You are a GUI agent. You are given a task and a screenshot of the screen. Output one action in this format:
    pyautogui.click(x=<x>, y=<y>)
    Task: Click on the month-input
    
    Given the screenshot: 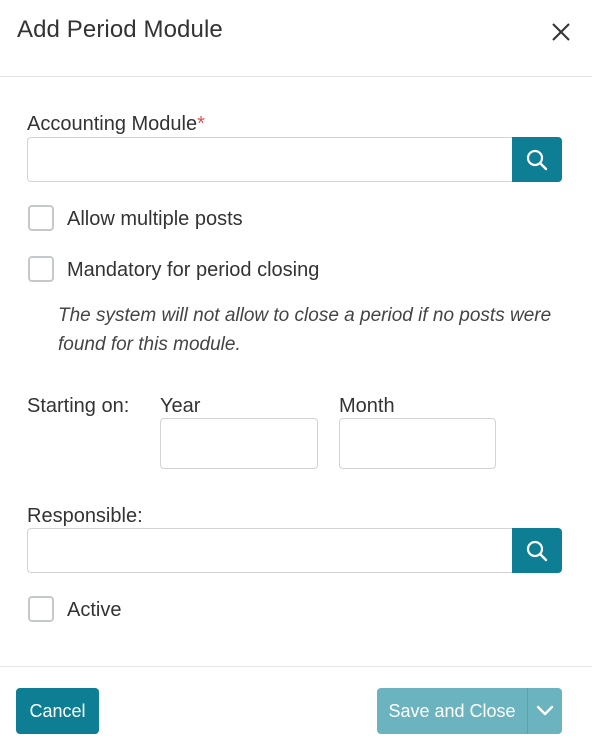 What is the action you would take?
    pyautogui.click(x=417, y=443)
    